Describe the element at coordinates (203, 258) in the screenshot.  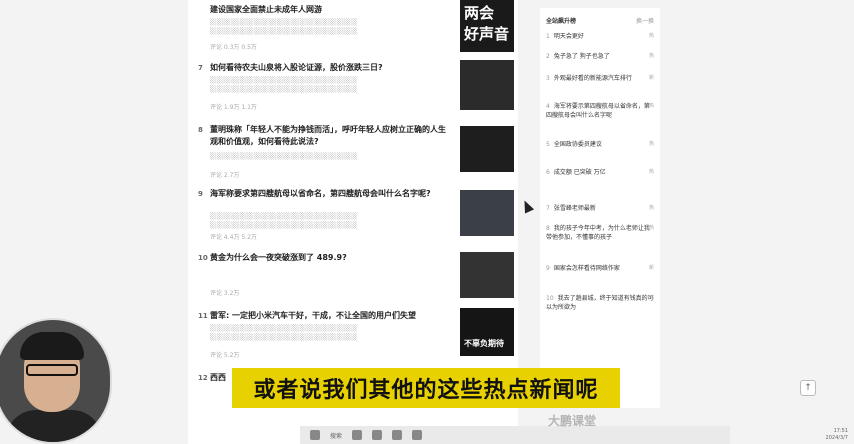
I see `item-rank: 10` at that location.